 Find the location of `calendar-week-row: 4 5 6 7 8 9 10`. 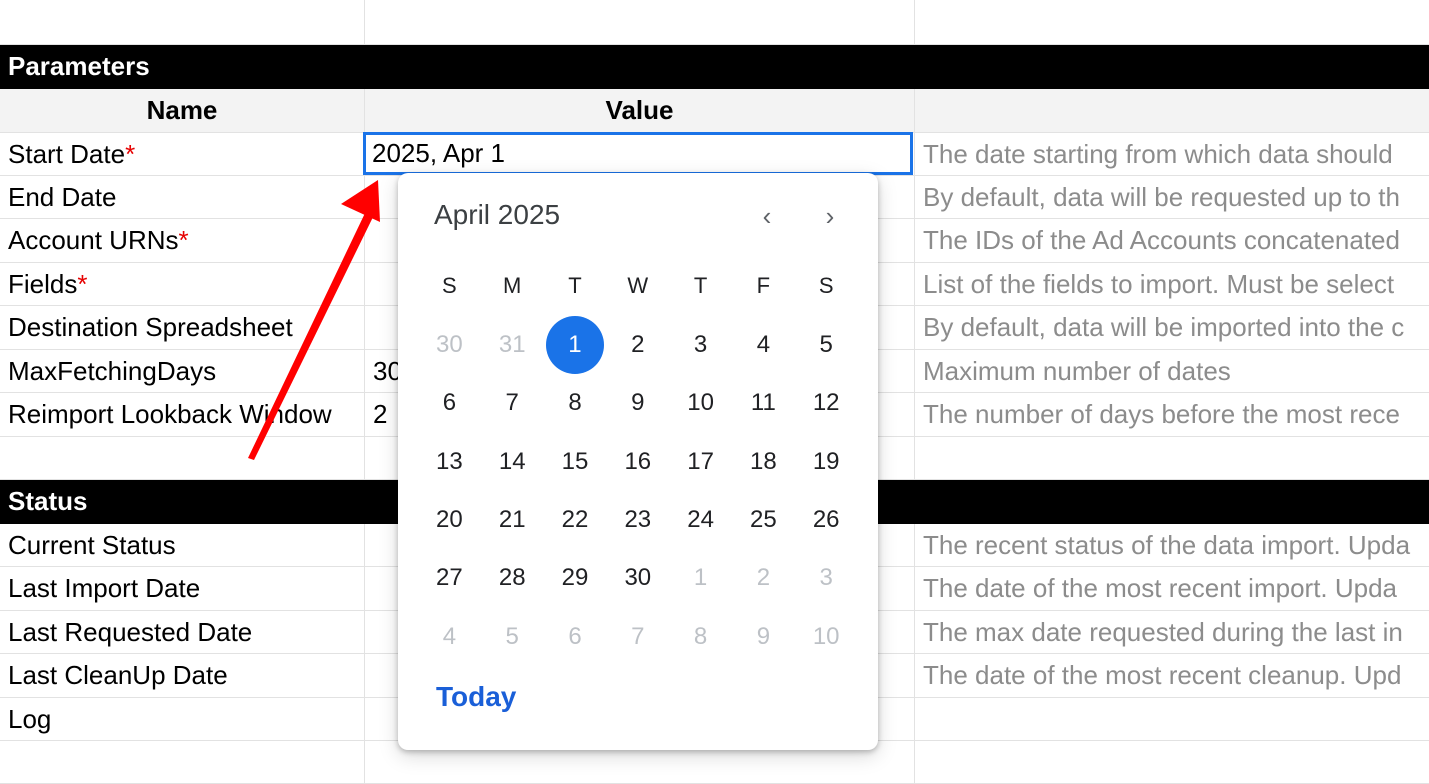

calendar-week-row: 4 5 6 7 8 9 10 is located at coordinates (638, 637).